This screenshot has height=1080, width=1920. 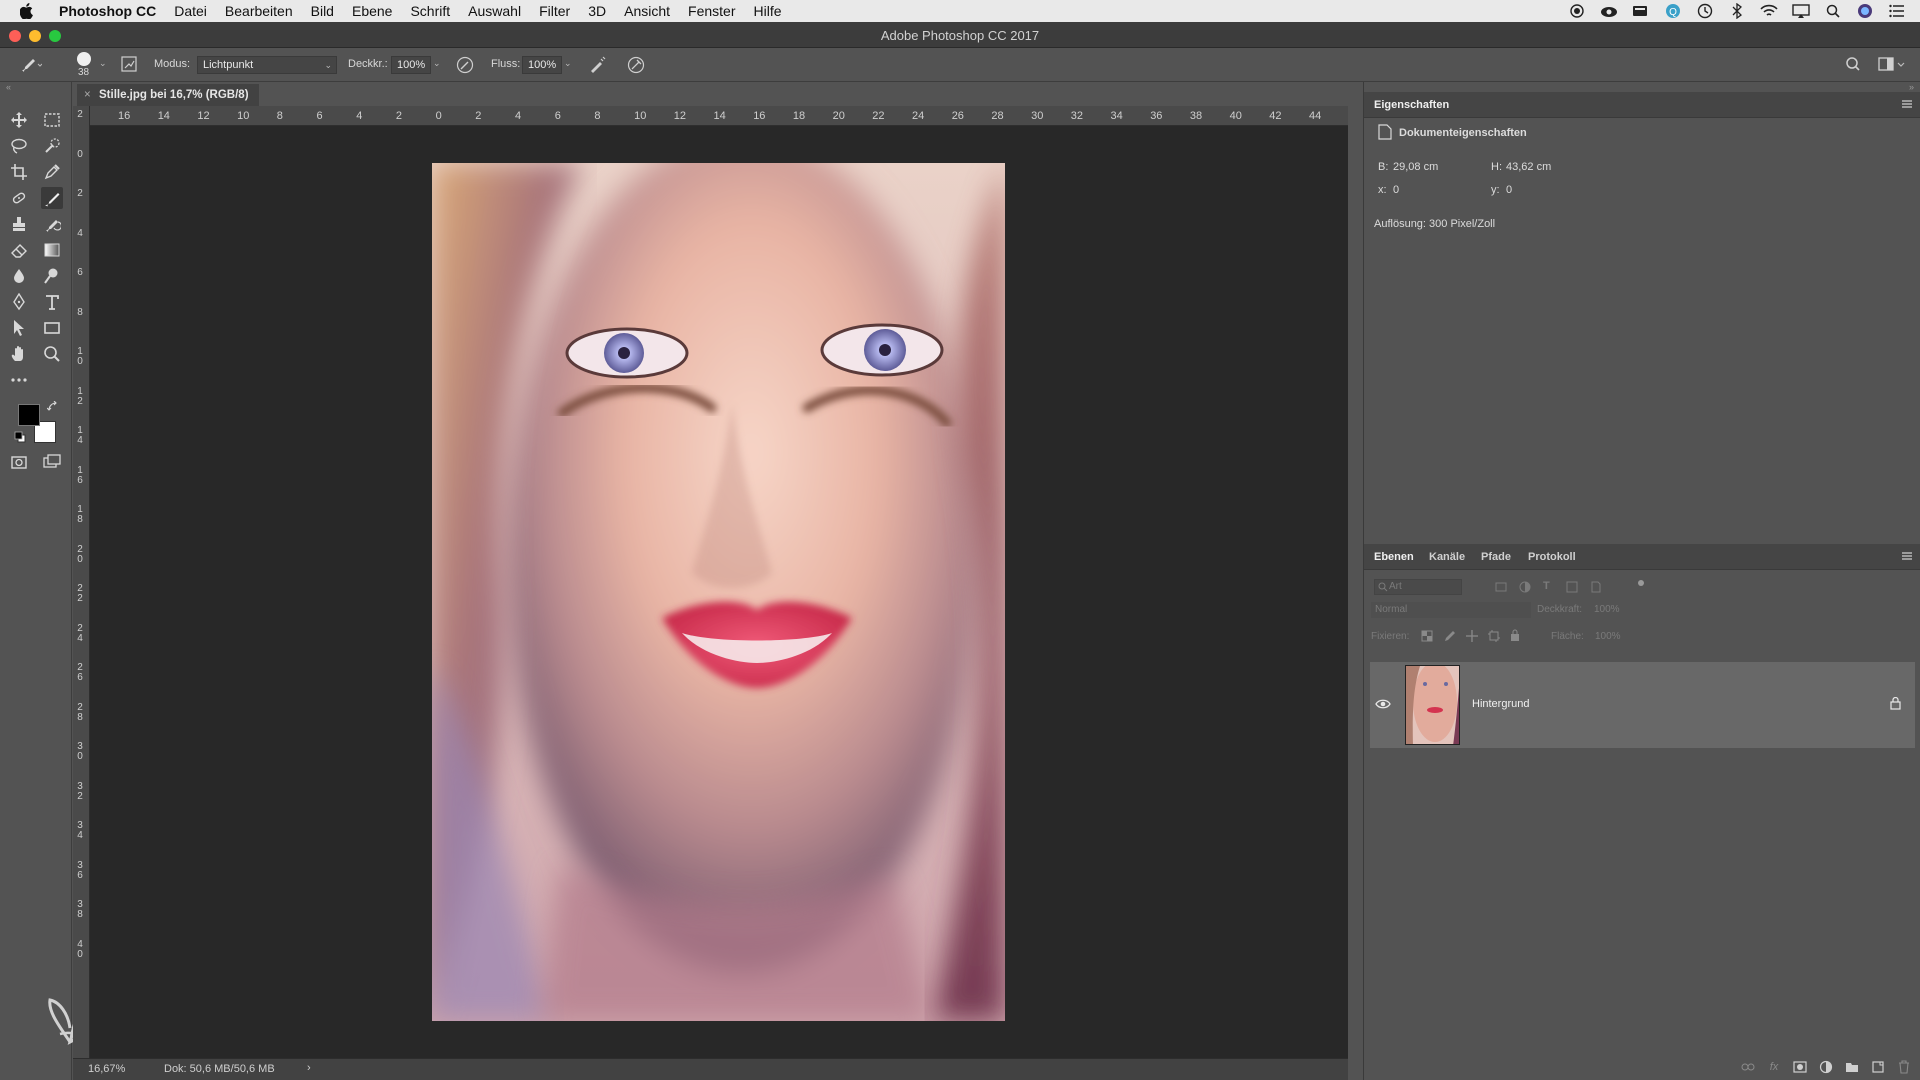 What do you see at coordinates (19, 354) in the screenshot?
I see `hand-tool-icon` at bounding box center [19, 354].